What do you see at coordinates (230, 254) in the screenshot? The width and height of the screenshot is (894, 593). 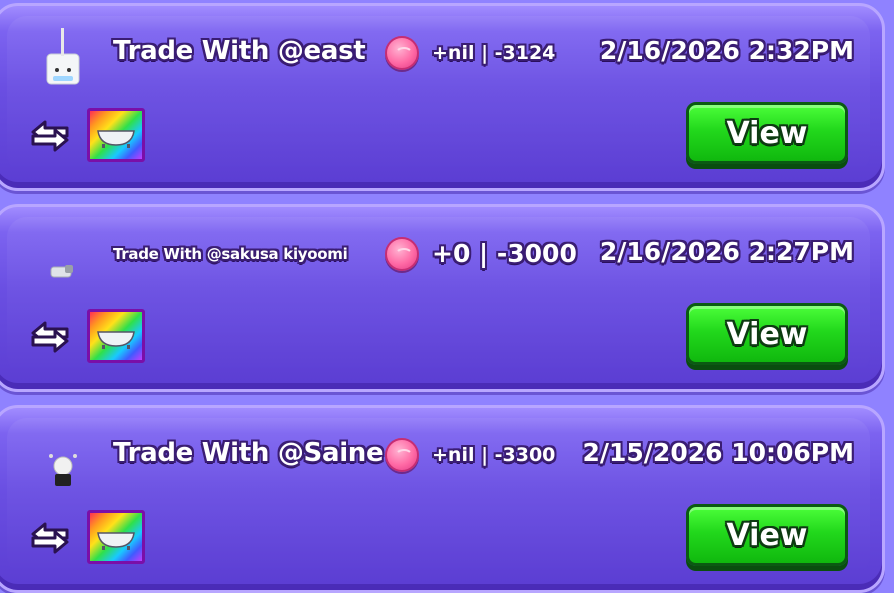 I see `trade-title: Trade With @sakusa kiyoomi` at bounding box center [230, 254].